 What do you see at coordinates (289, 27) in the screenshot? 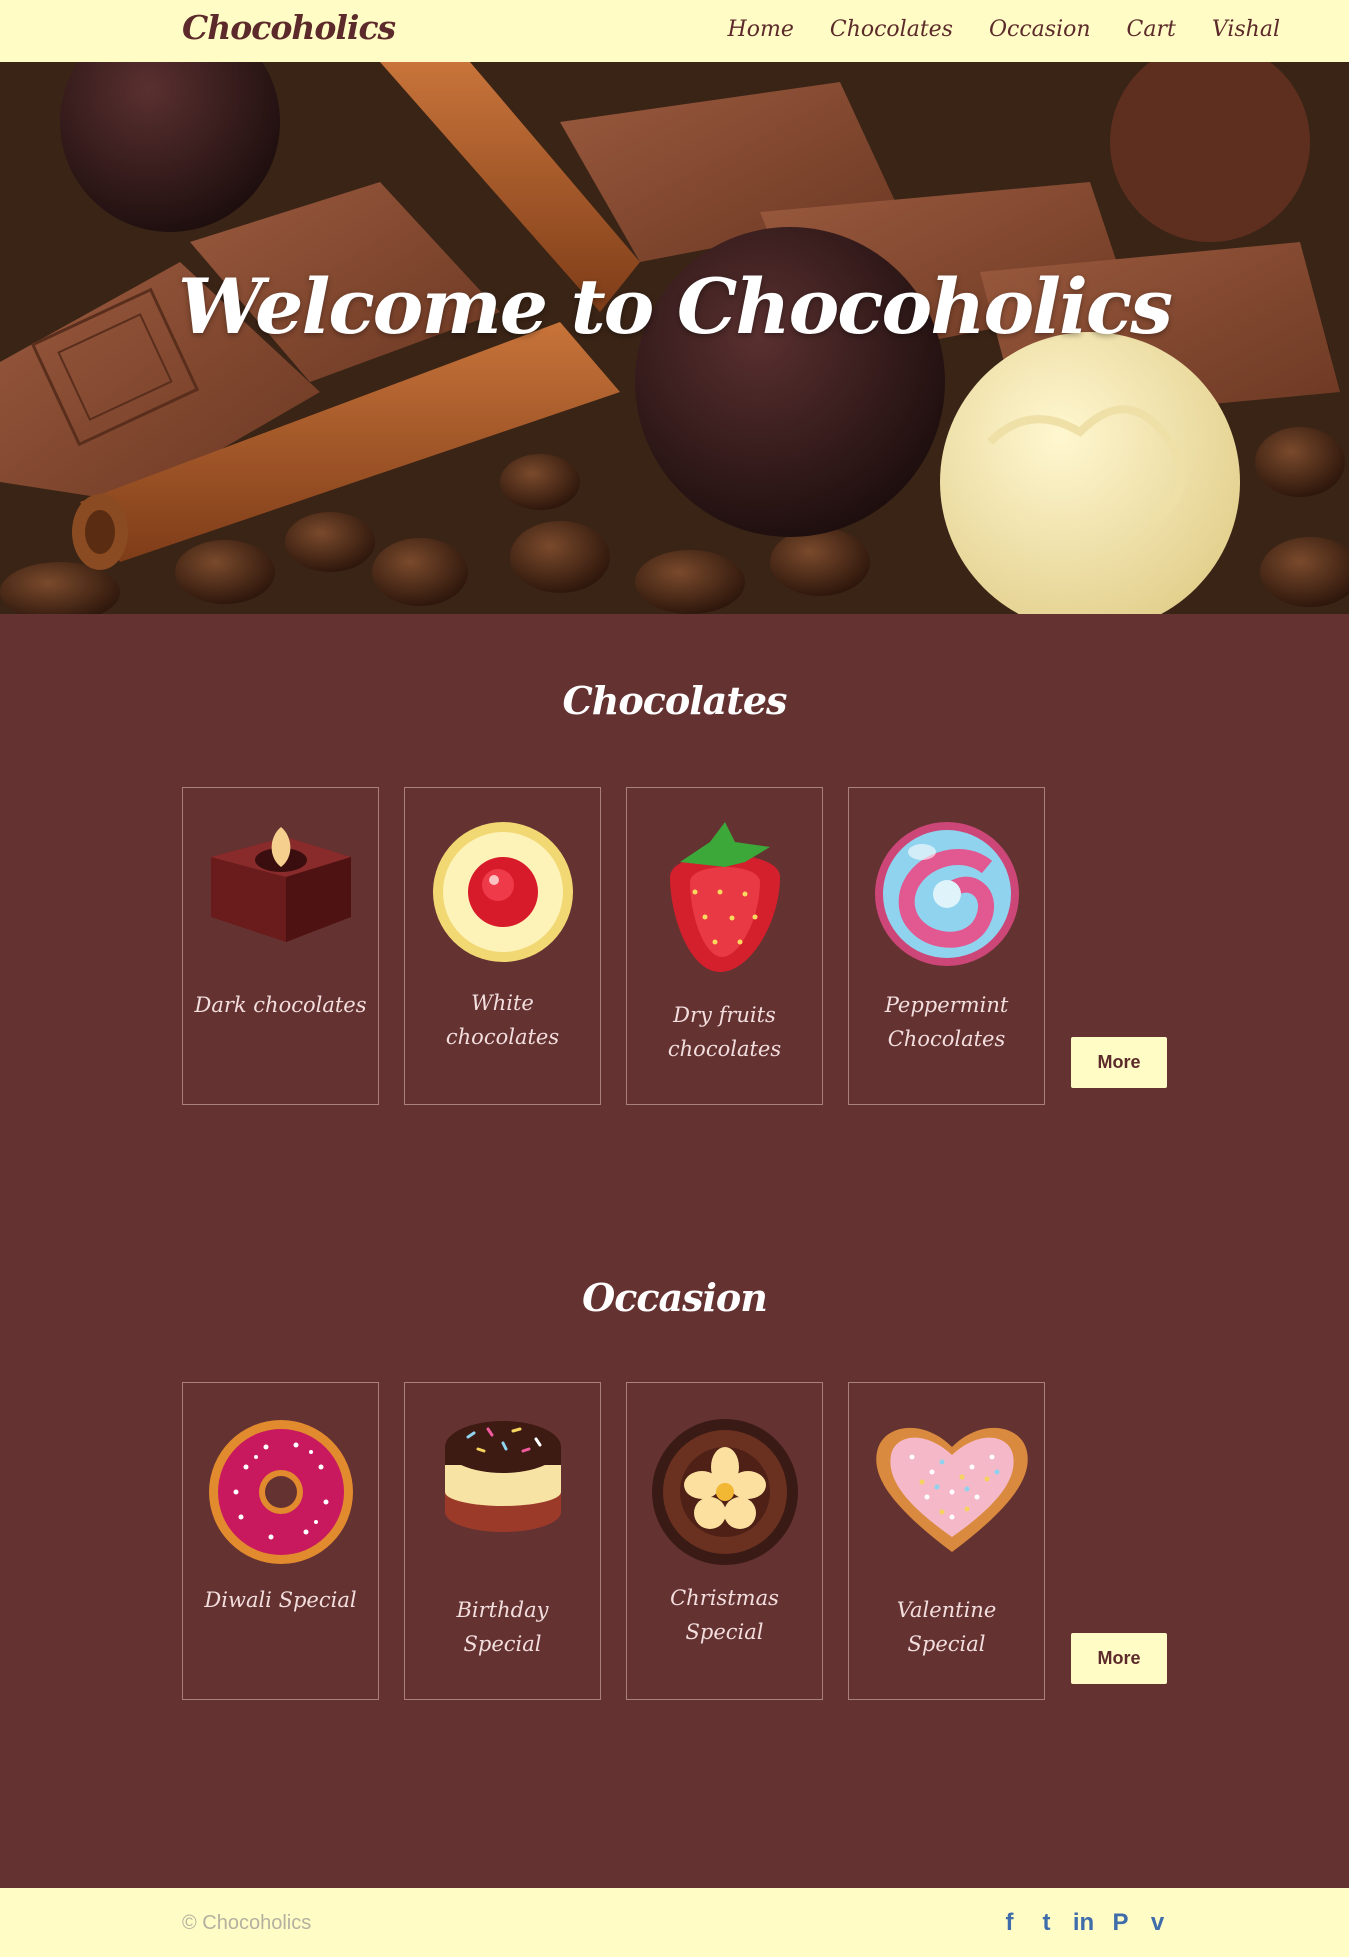
I see `brand-logo: Chocoholics` at bounding box center [289, 27].